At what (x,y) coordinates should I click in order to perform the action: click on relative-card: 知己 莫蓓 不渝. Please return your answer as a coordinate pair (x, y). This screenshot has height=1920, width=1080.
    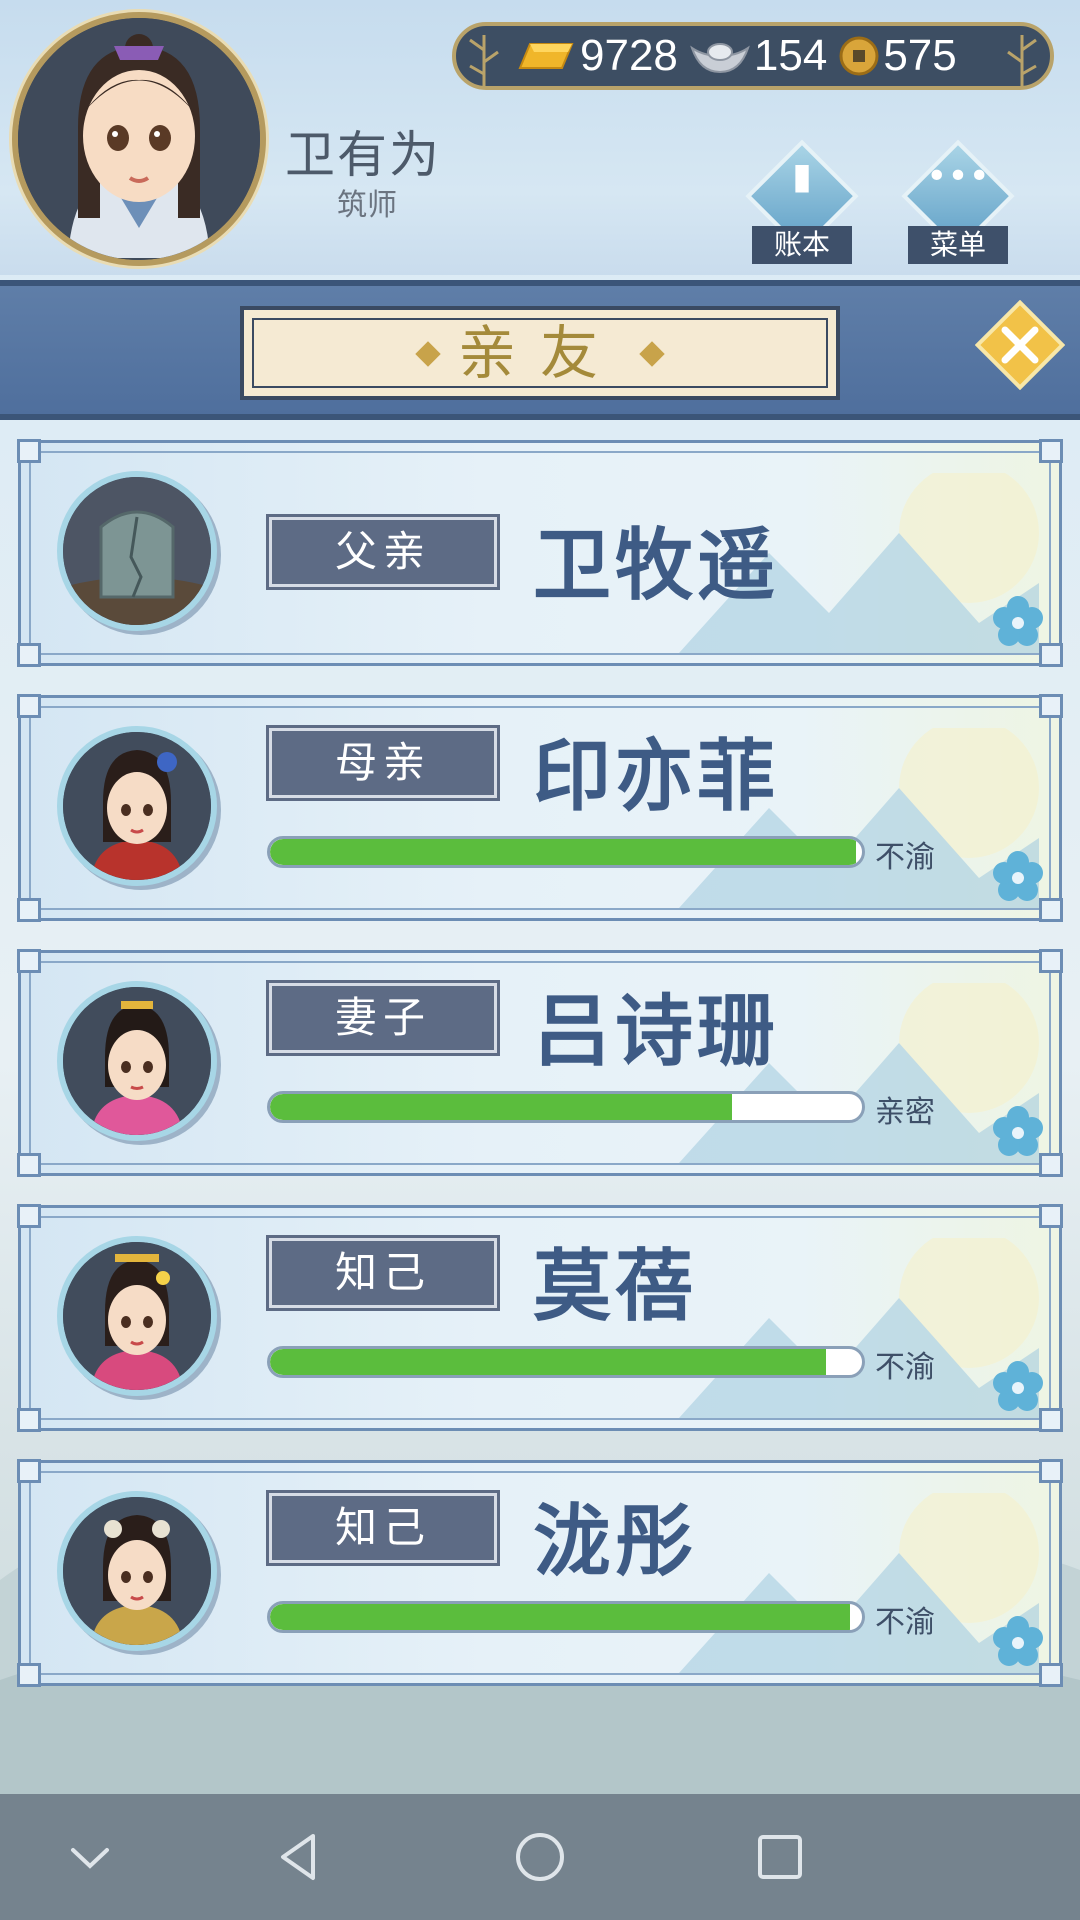
    Looking at the image, I should click on (540, 1318).